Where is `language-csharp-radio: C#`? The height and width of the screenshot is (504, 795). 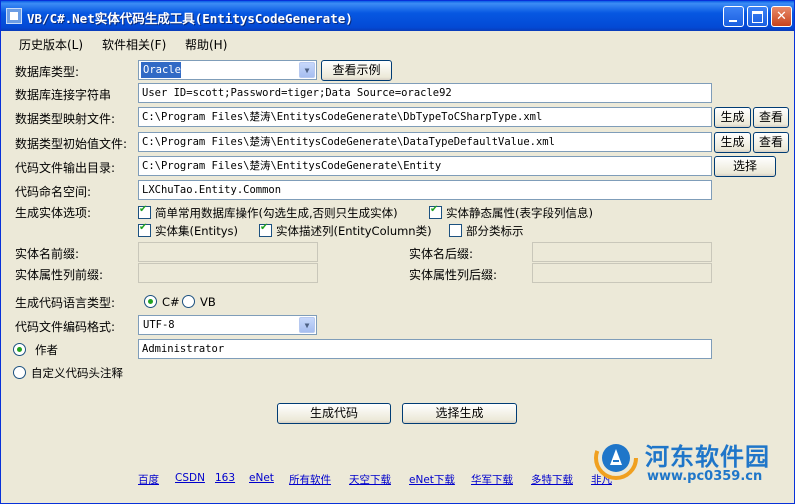
language-csharp-radio: C# is located at coordinates (162, 302).